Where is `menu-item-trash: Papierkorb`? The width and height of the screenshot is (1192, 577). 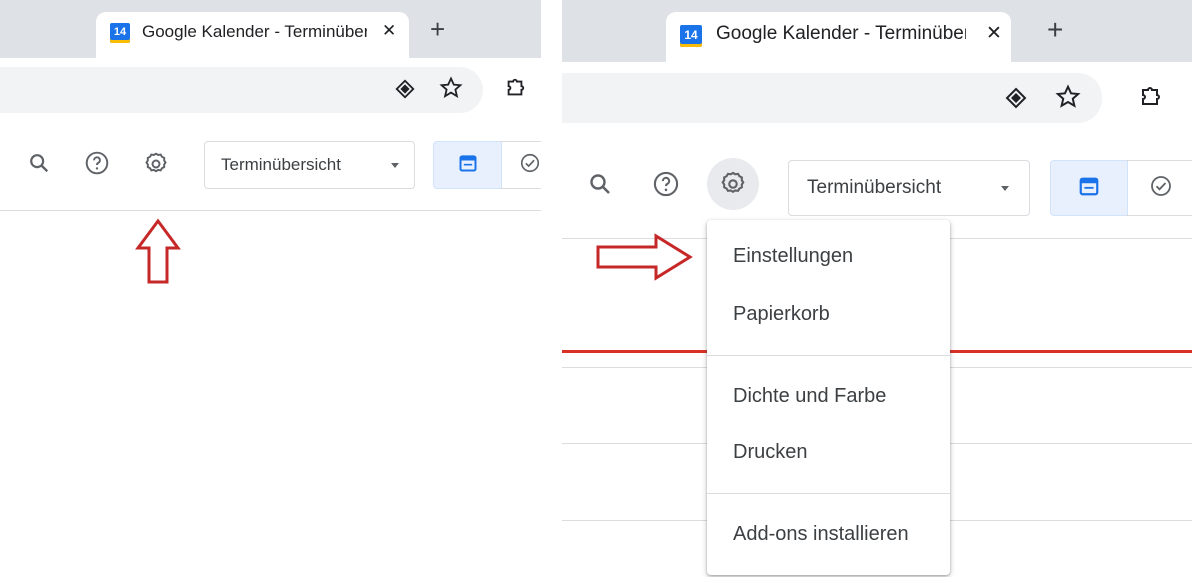
menu-item-trash: Papierkorb is located at coordinates (828, 314).